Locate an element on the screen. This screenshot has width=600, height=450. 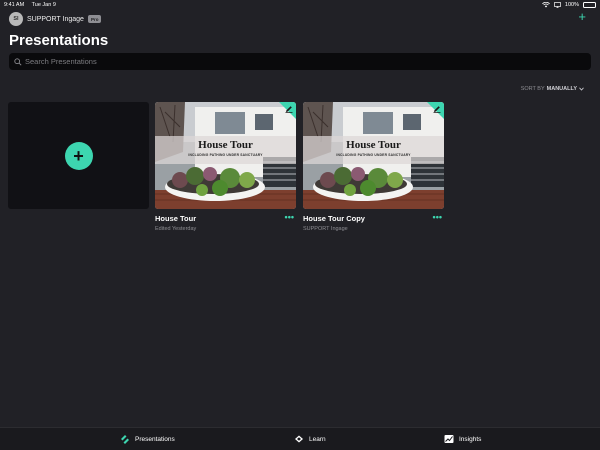
tab-presentations: Presentations is located at coordinates (147, 439).